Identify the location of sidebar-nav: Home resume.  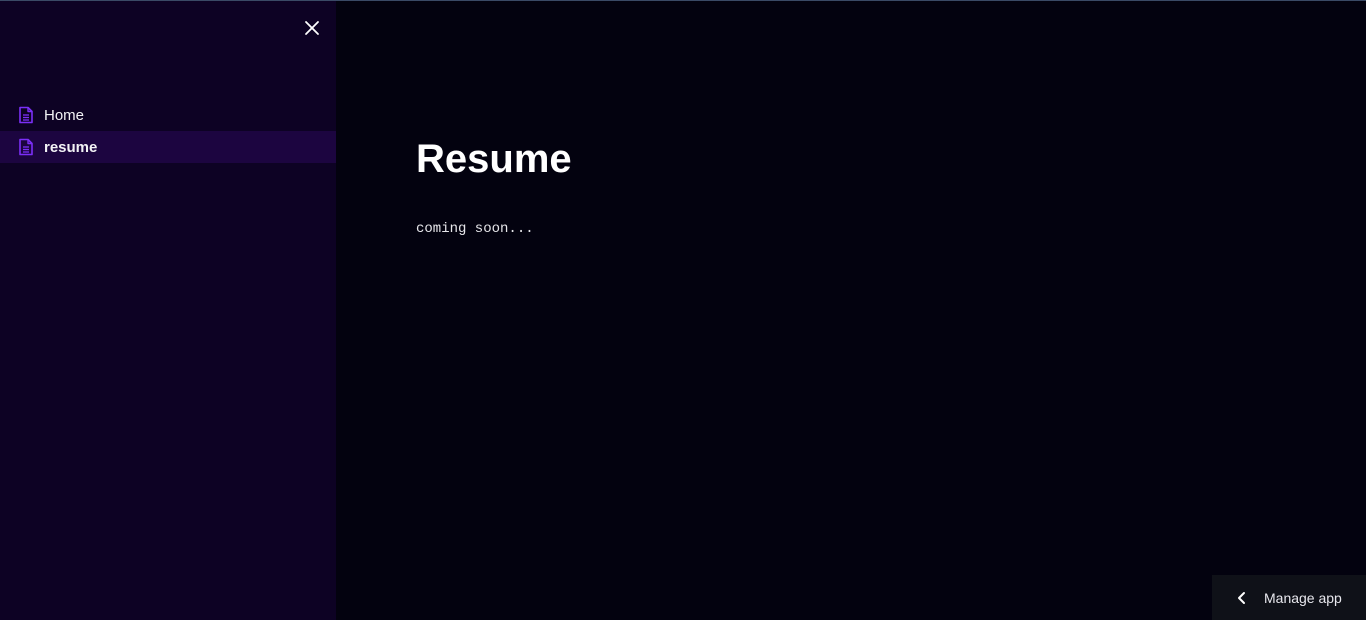
(168, 131).